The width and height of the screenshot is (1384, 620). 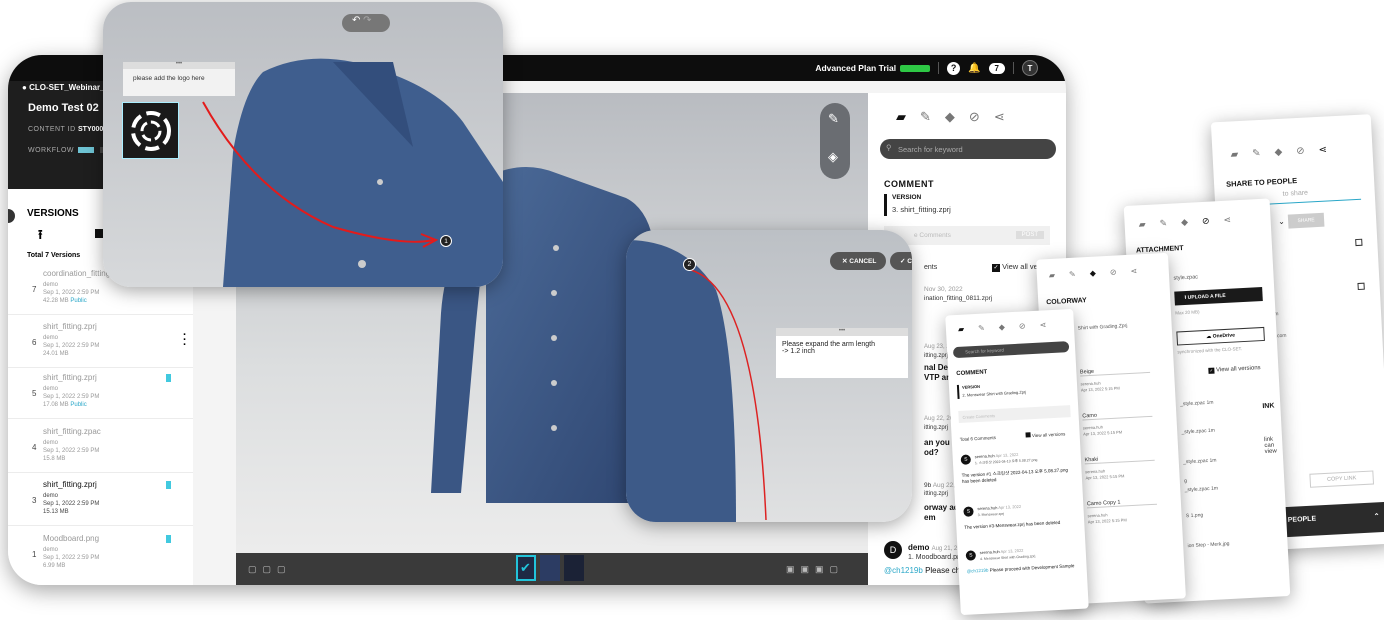 What do you see at coordinates (1045, 434) in the screenshot?
I see `view-all-versions-toggle: View all versions` at bounding box center [1045, 434].